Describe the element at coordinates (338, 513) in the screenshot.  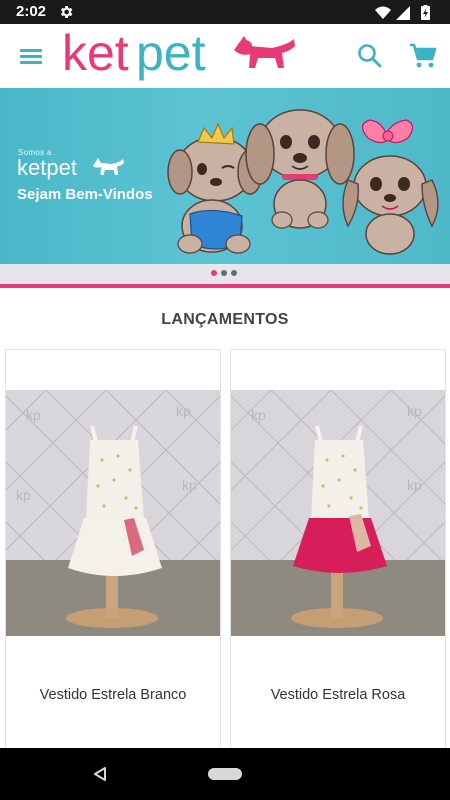
I see `product-image: kp kp kp` at that location.